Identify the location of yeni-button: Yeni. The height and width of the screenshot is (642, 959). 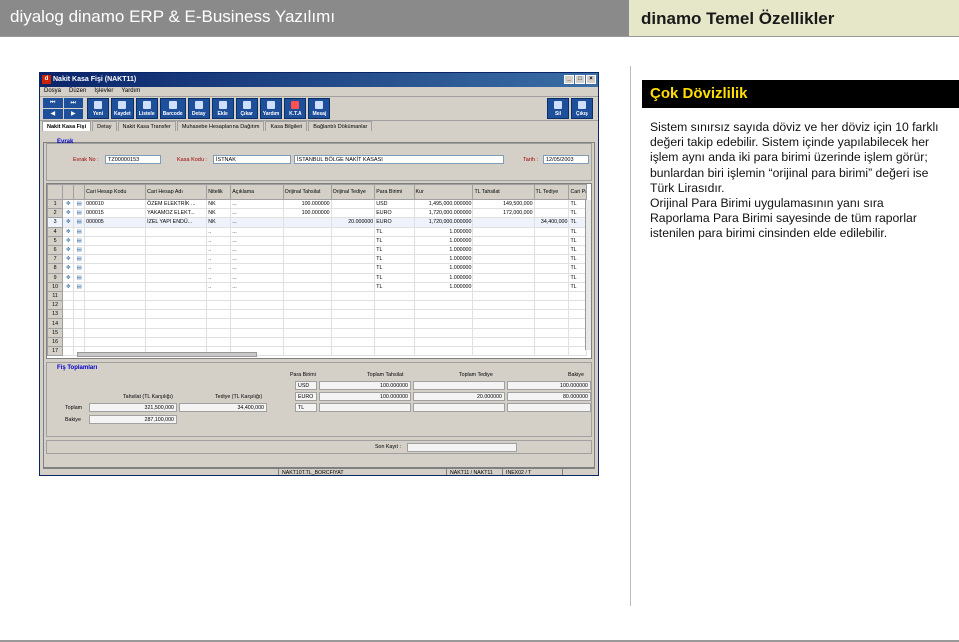
(98, 108).